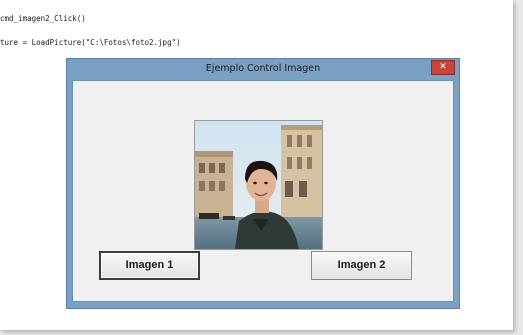 Image resolution: width=523 pixels, height=335 pixels. I want to click on code-line-2: ture = LoadPicture("C:\Fotos\foto2.jpg"), so click(90, 42).